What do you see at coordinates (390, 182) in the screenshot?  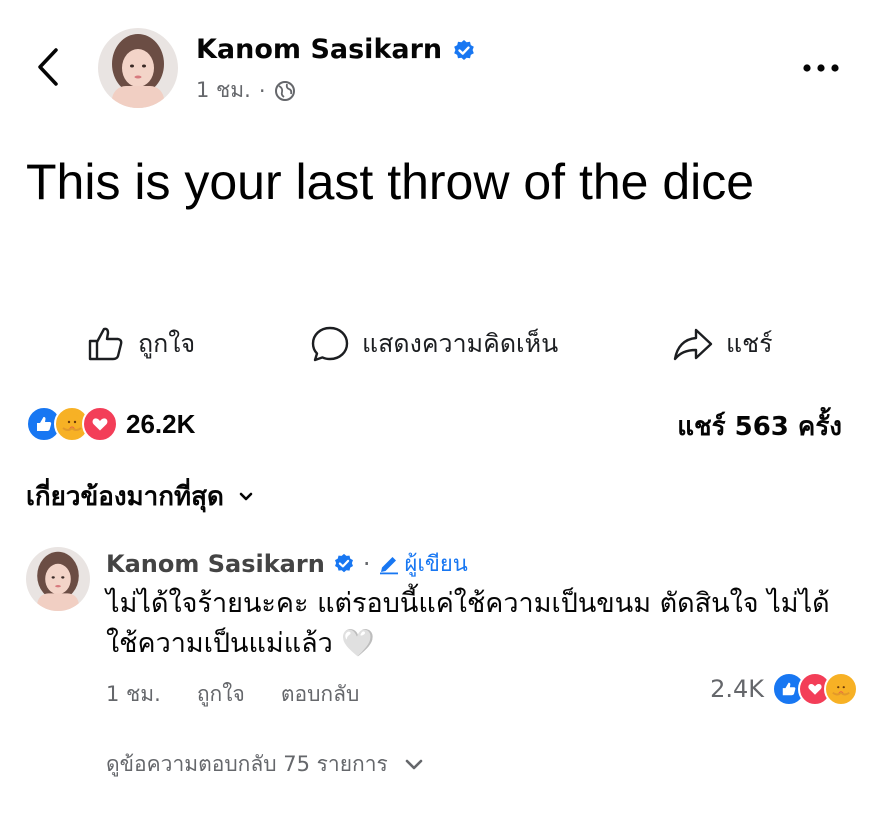 I see `post-text: This is your last throw of the dice` at bounding box center [390, 182].